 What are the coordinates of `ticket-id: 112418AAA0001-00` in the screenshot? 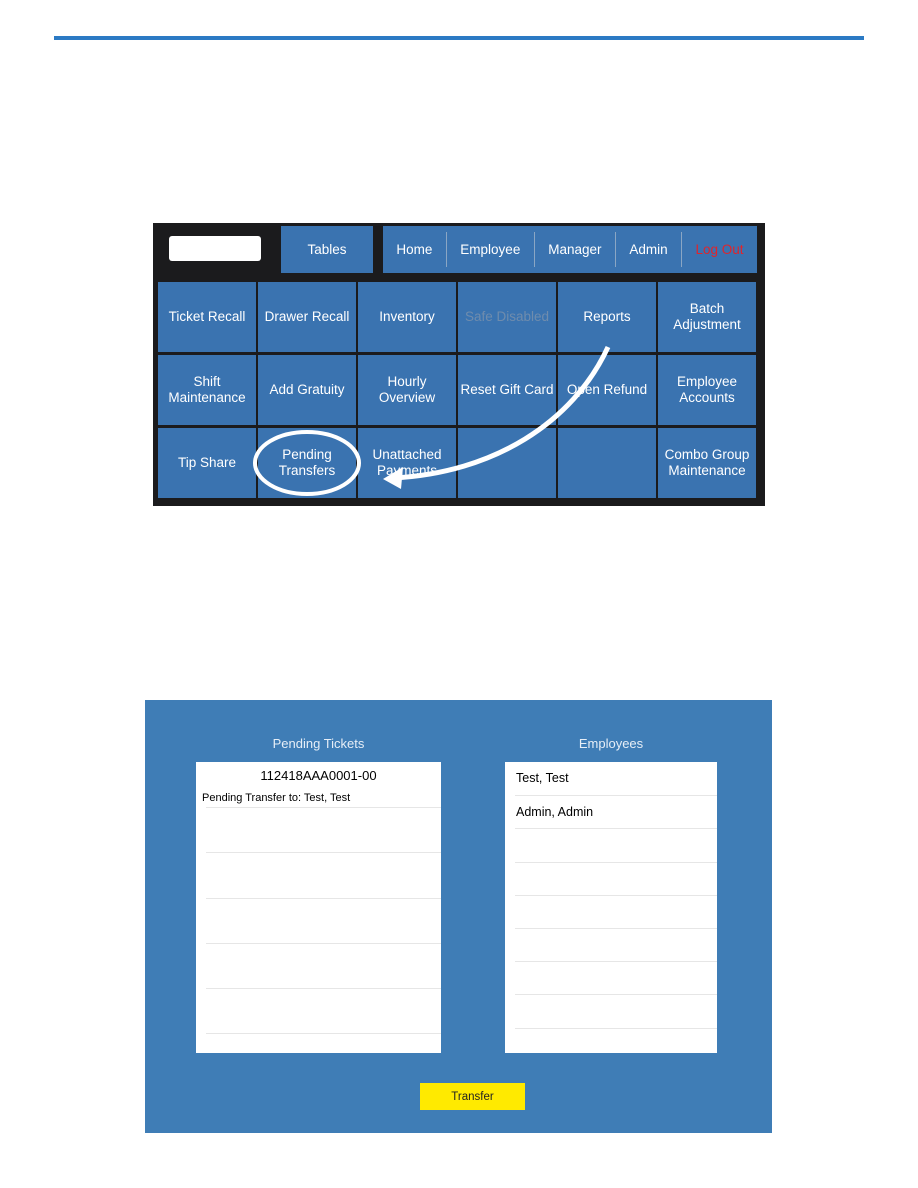 It's located at (318, 775).